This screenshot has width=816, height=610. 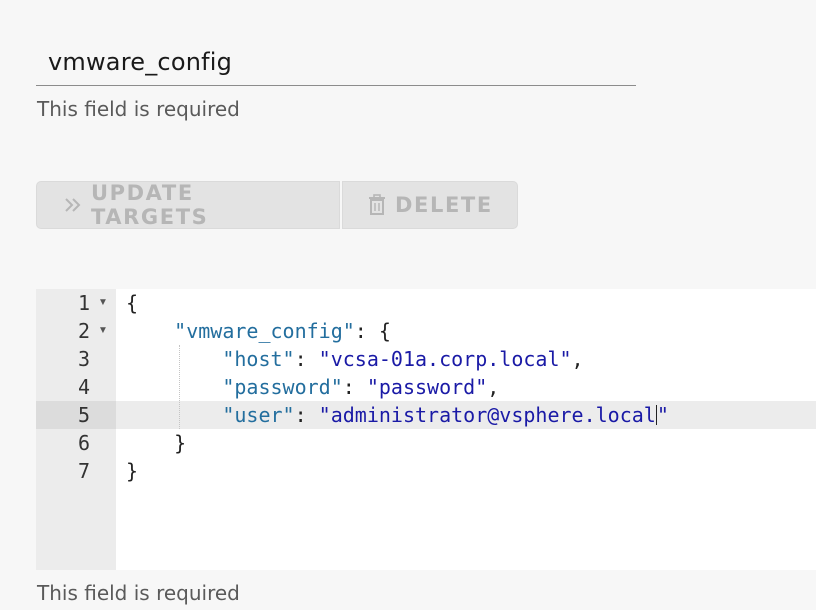 I want to click on code-line-6: }, so click(x=156, y=443).